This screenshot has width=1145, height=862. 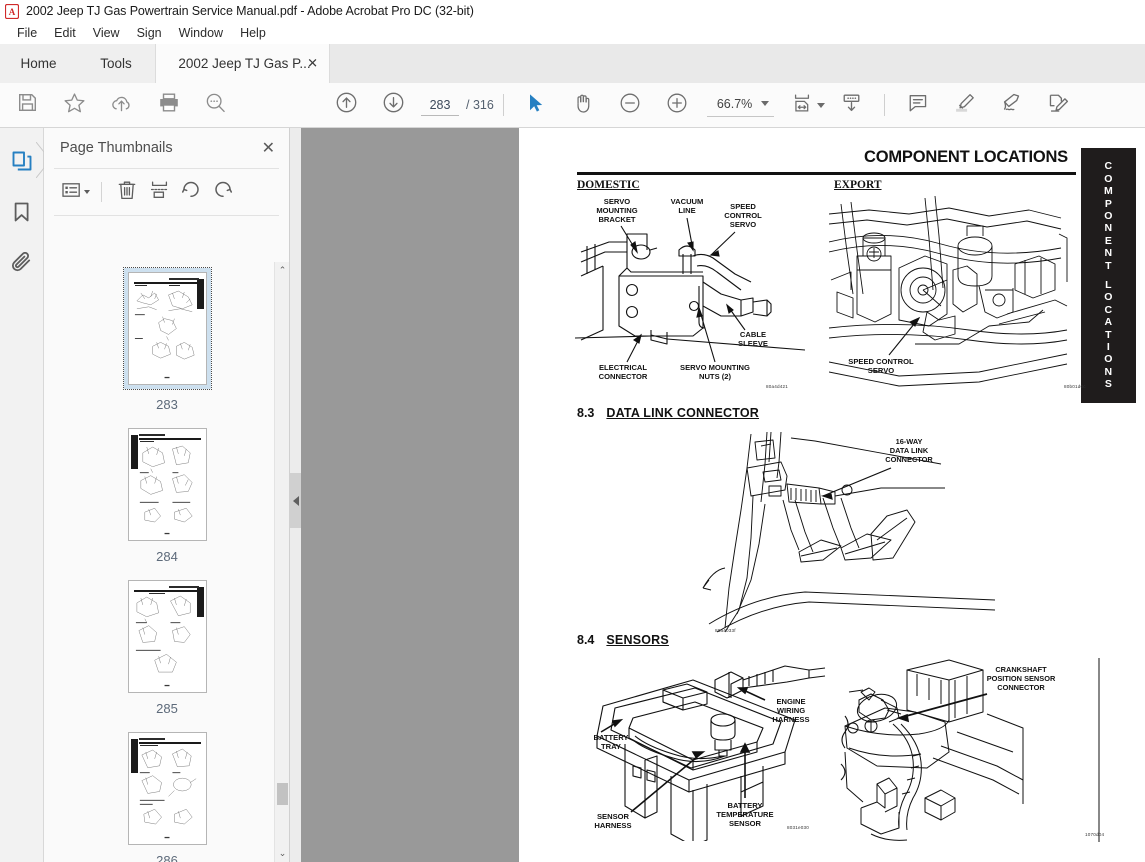 What do you see at coordinates (683, 413) in the screenshot?
I see `section-title: DATA LINK CONNECTOR` at bounding box center [683, 413].